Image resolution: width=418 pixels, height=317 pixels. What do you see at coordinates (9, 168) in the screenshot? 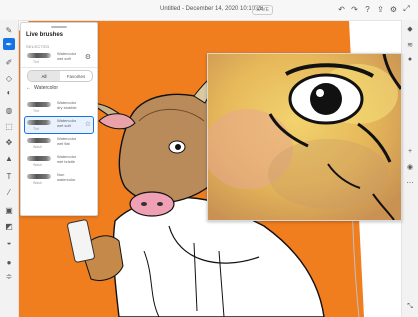
I see `left-toolbar: ✎ ✒ ✐ ◇ ◐ ◍ ⬚ ✥ ▲ T ⁄ ▣ ◩ ◒ ● ≑` at bounding box center [9, 168].